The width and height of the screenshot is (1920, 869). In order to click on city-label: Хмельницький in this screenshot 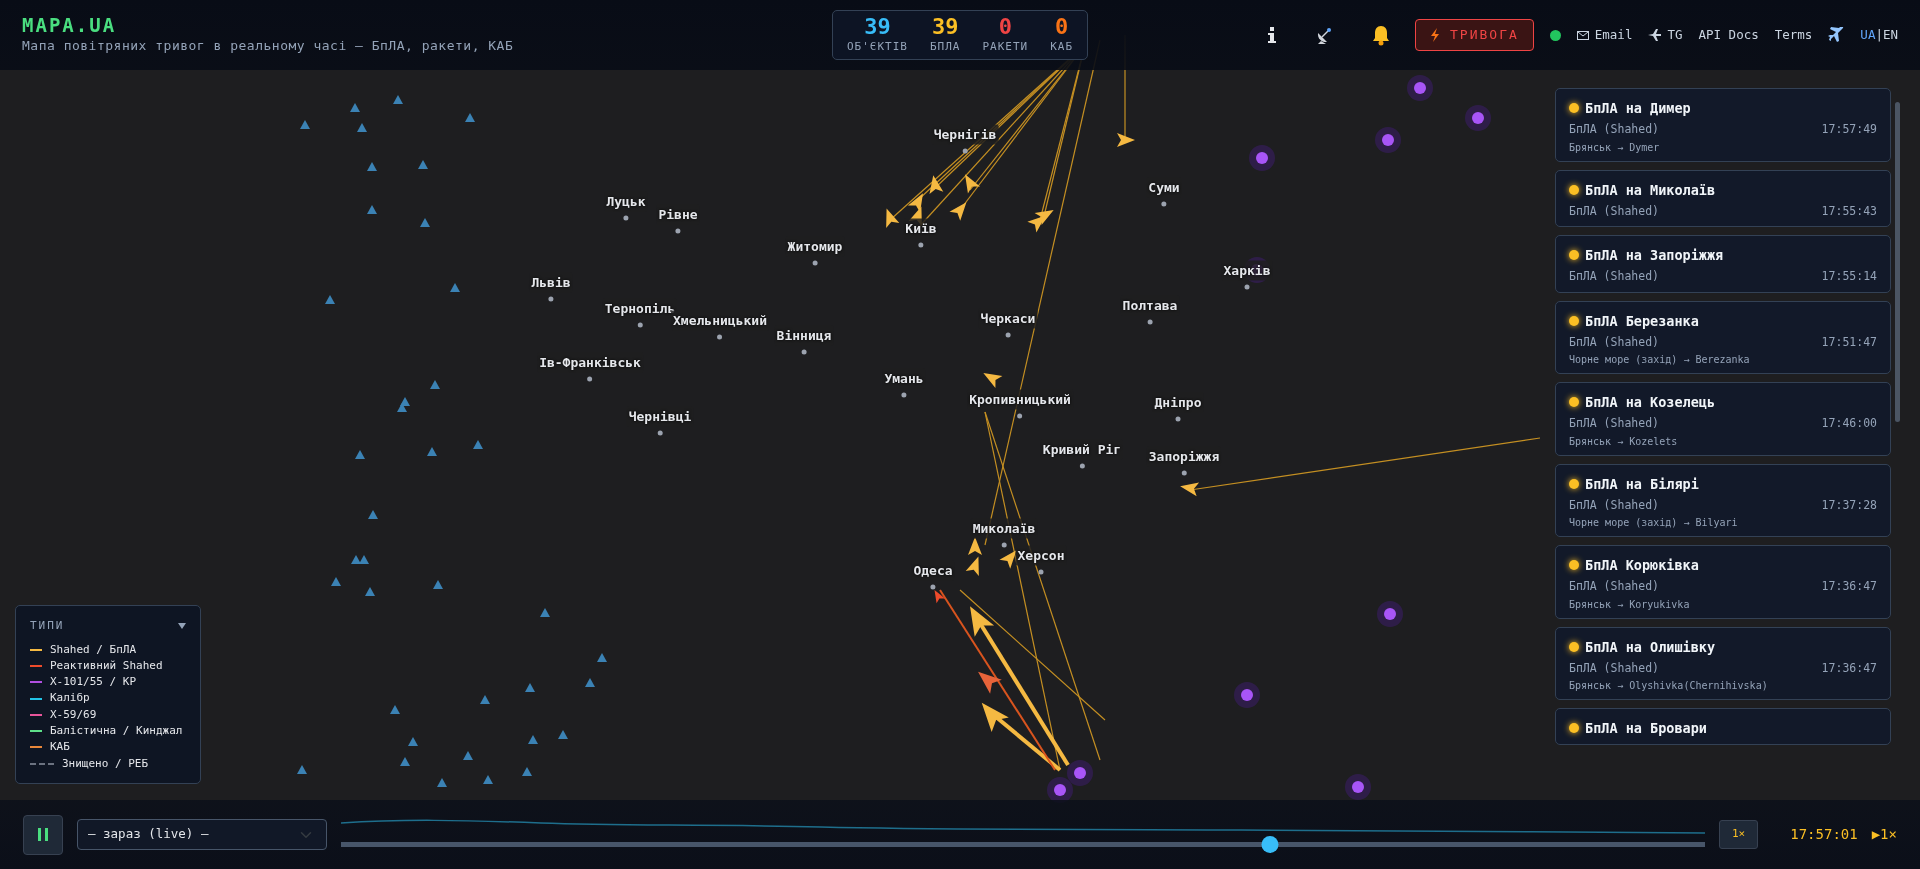, I will do `click(720, 320)`.